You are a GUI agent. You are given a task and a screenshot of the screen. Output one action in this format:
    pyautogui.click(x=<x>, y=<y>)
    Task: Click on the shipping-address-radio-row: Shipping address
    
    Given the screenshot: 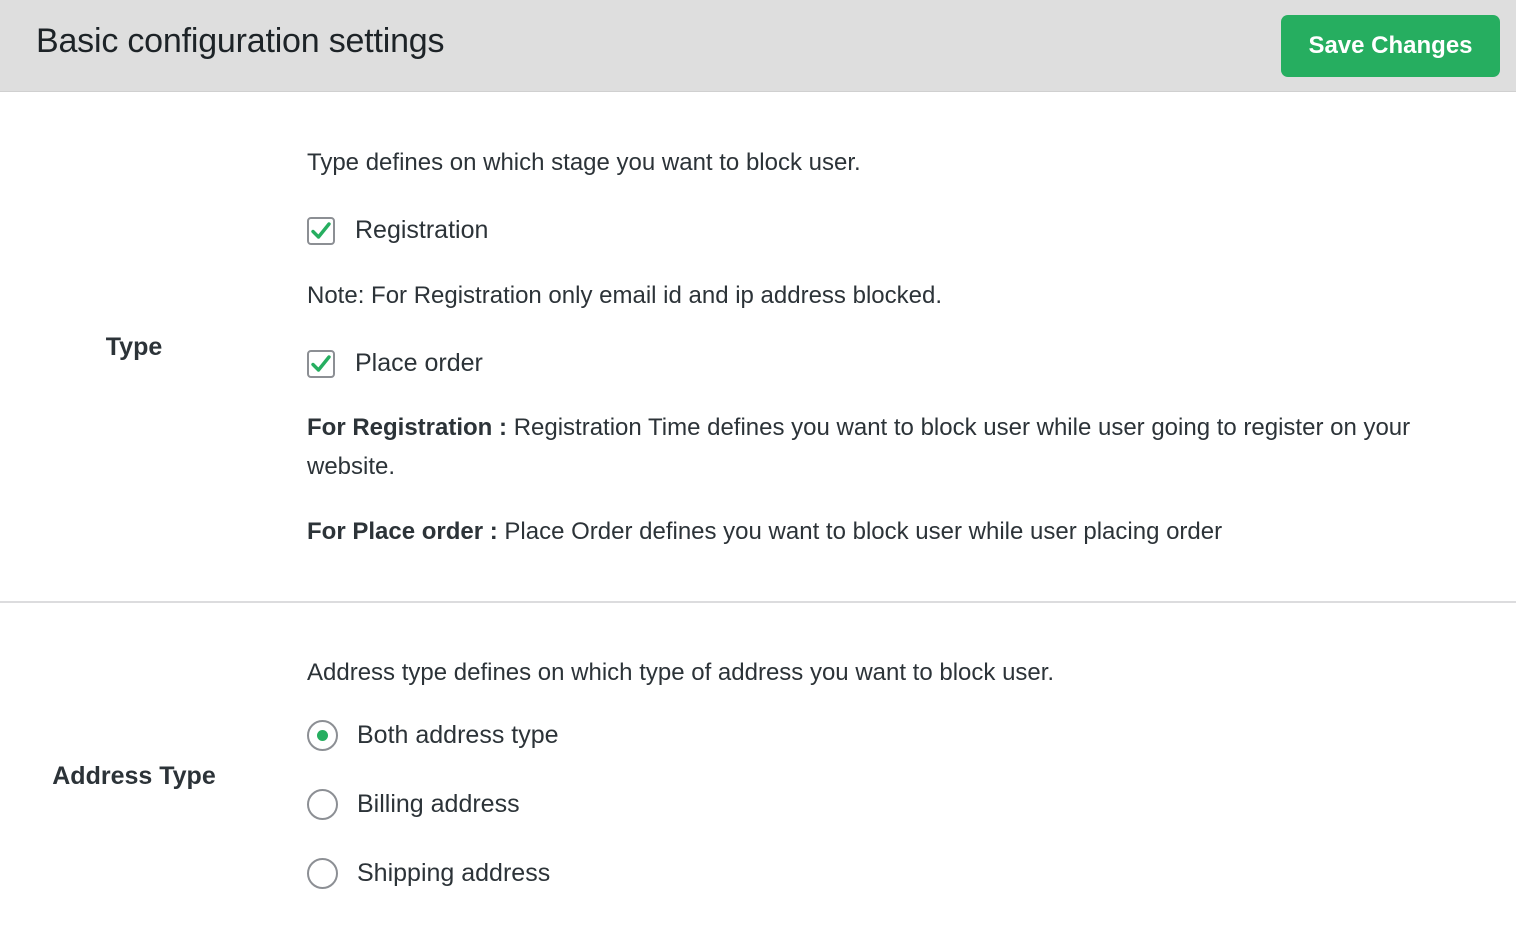 What is the action you would take?
    pyautogui.click(x=428, y=873)
    